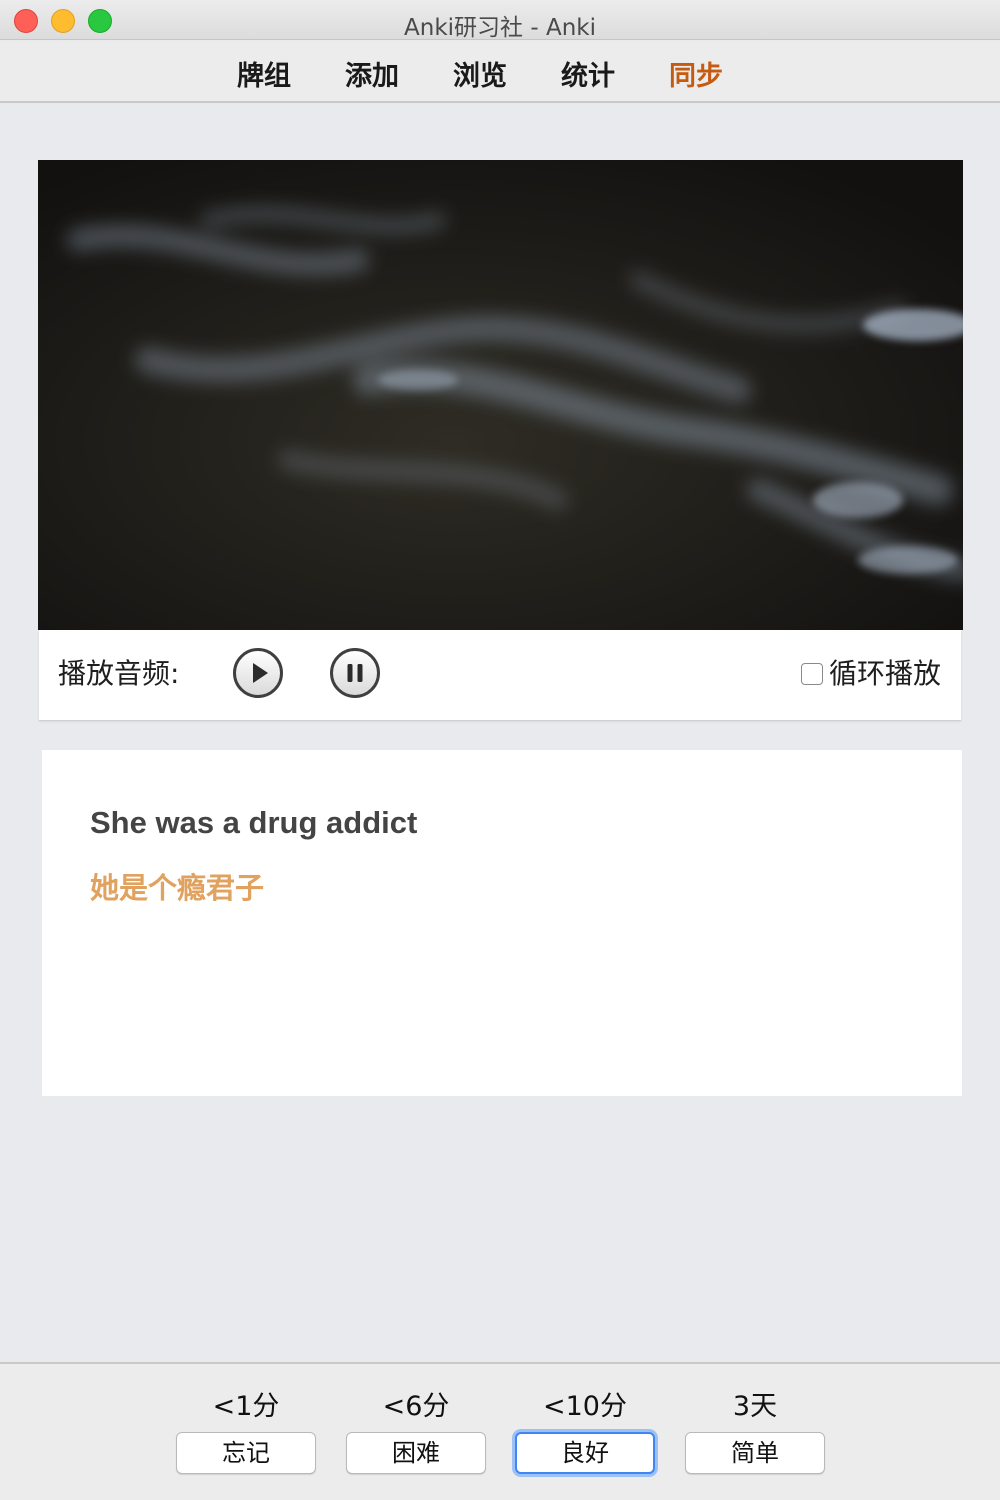 The height and width of the screenshot is (1500, 1000). Describe the element at coordinates (254, 822) in the screenshot. I see `sentence-english: She was a drug addict` at that location.